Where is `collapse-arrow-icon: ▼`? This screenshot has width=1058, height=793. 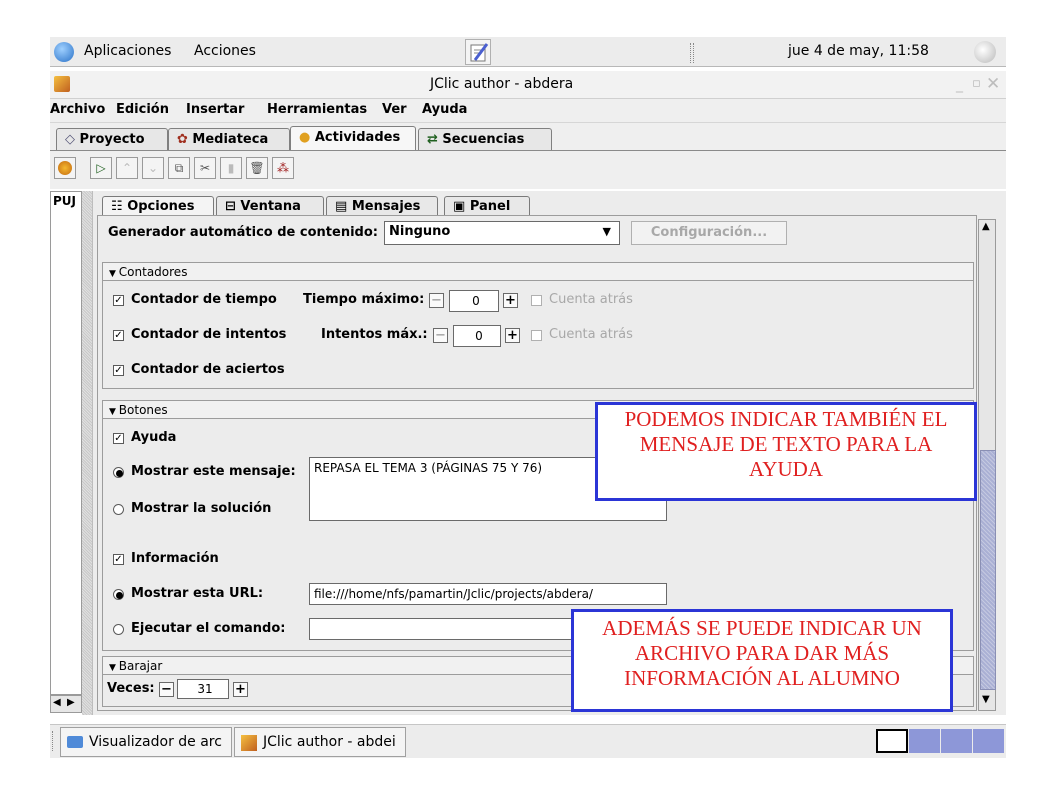 collapse-arrow-icon: ▼ is located at coordinates (114, 274).